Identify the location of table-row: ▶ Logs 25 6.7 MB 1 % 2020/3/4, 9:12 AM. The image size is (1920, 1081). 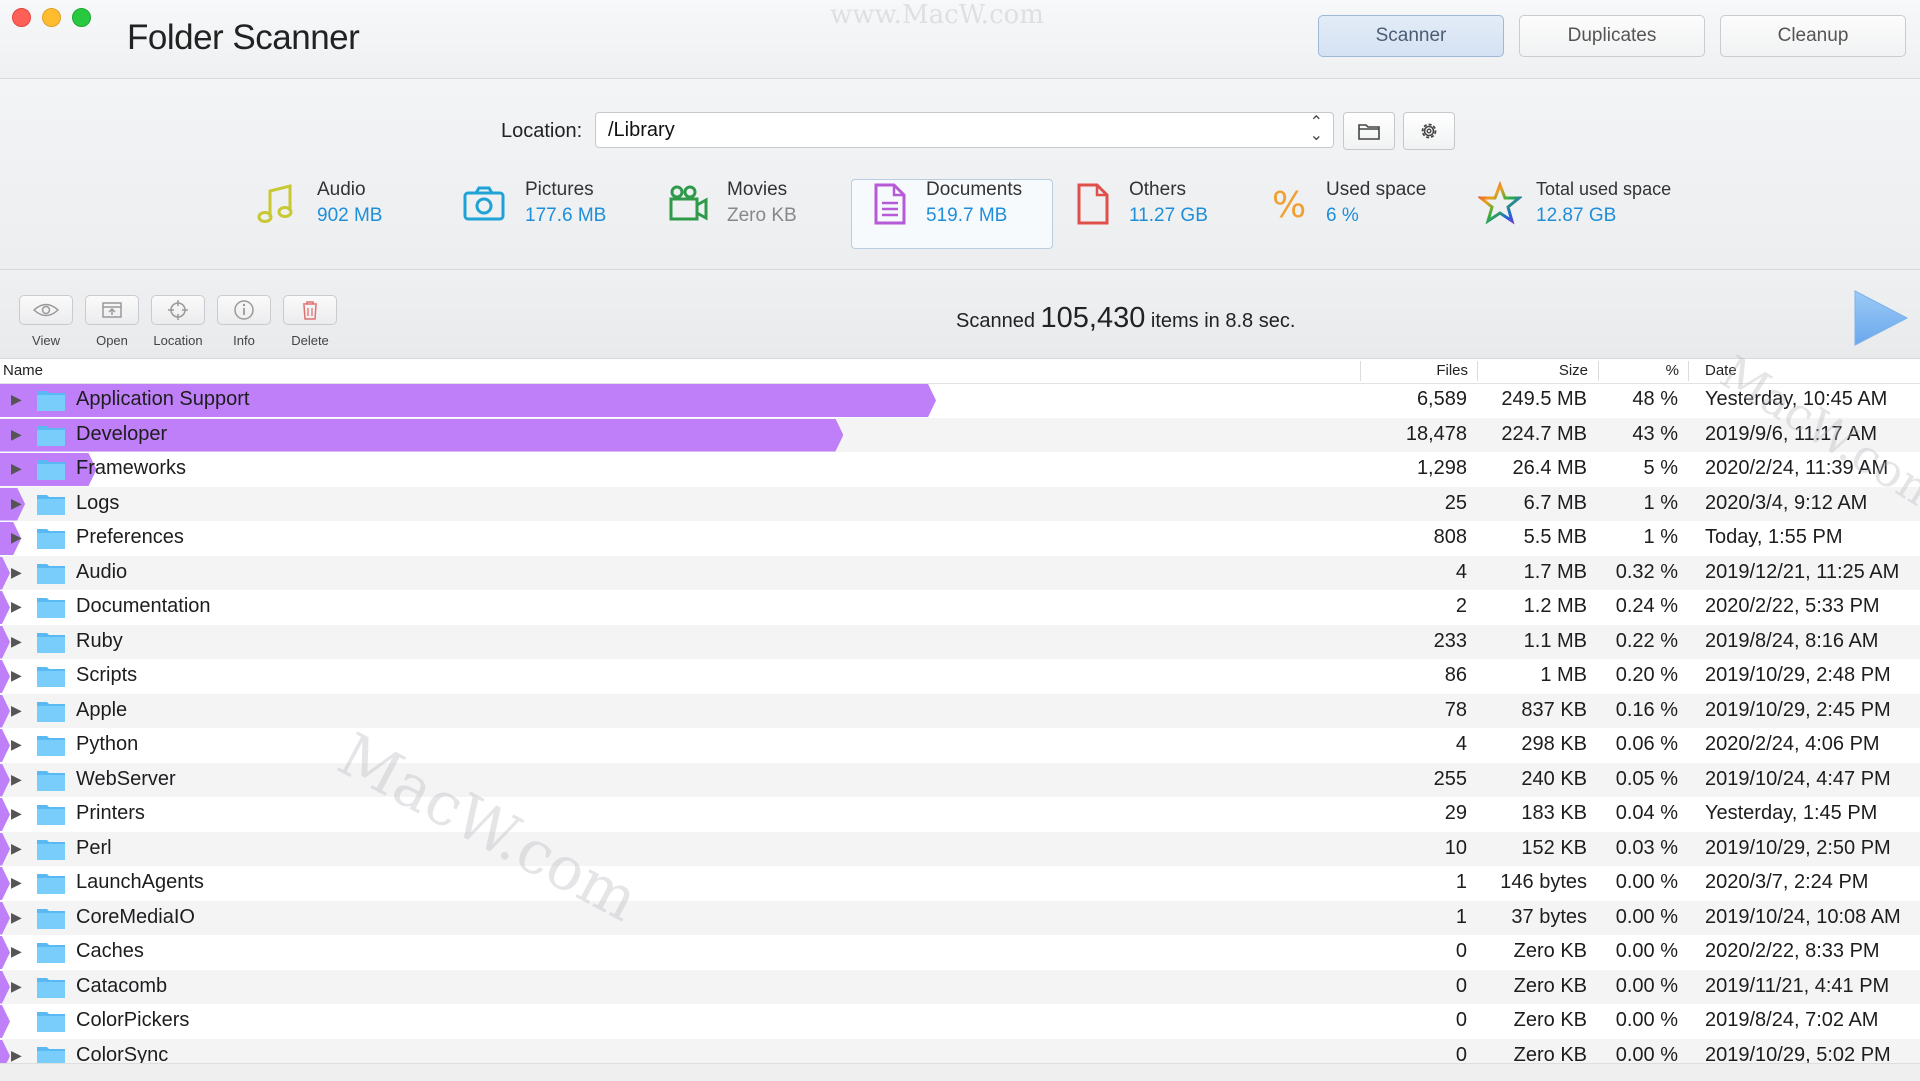
(960, 503).